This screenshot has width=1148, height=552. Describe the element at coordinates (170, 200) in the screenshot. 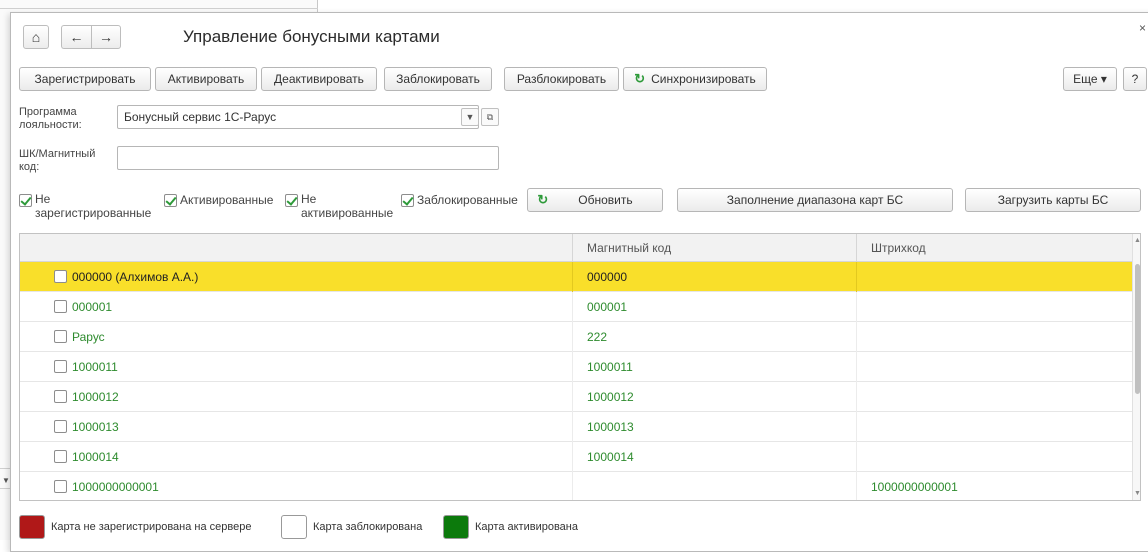

I see `activated-checkbox` at that location.